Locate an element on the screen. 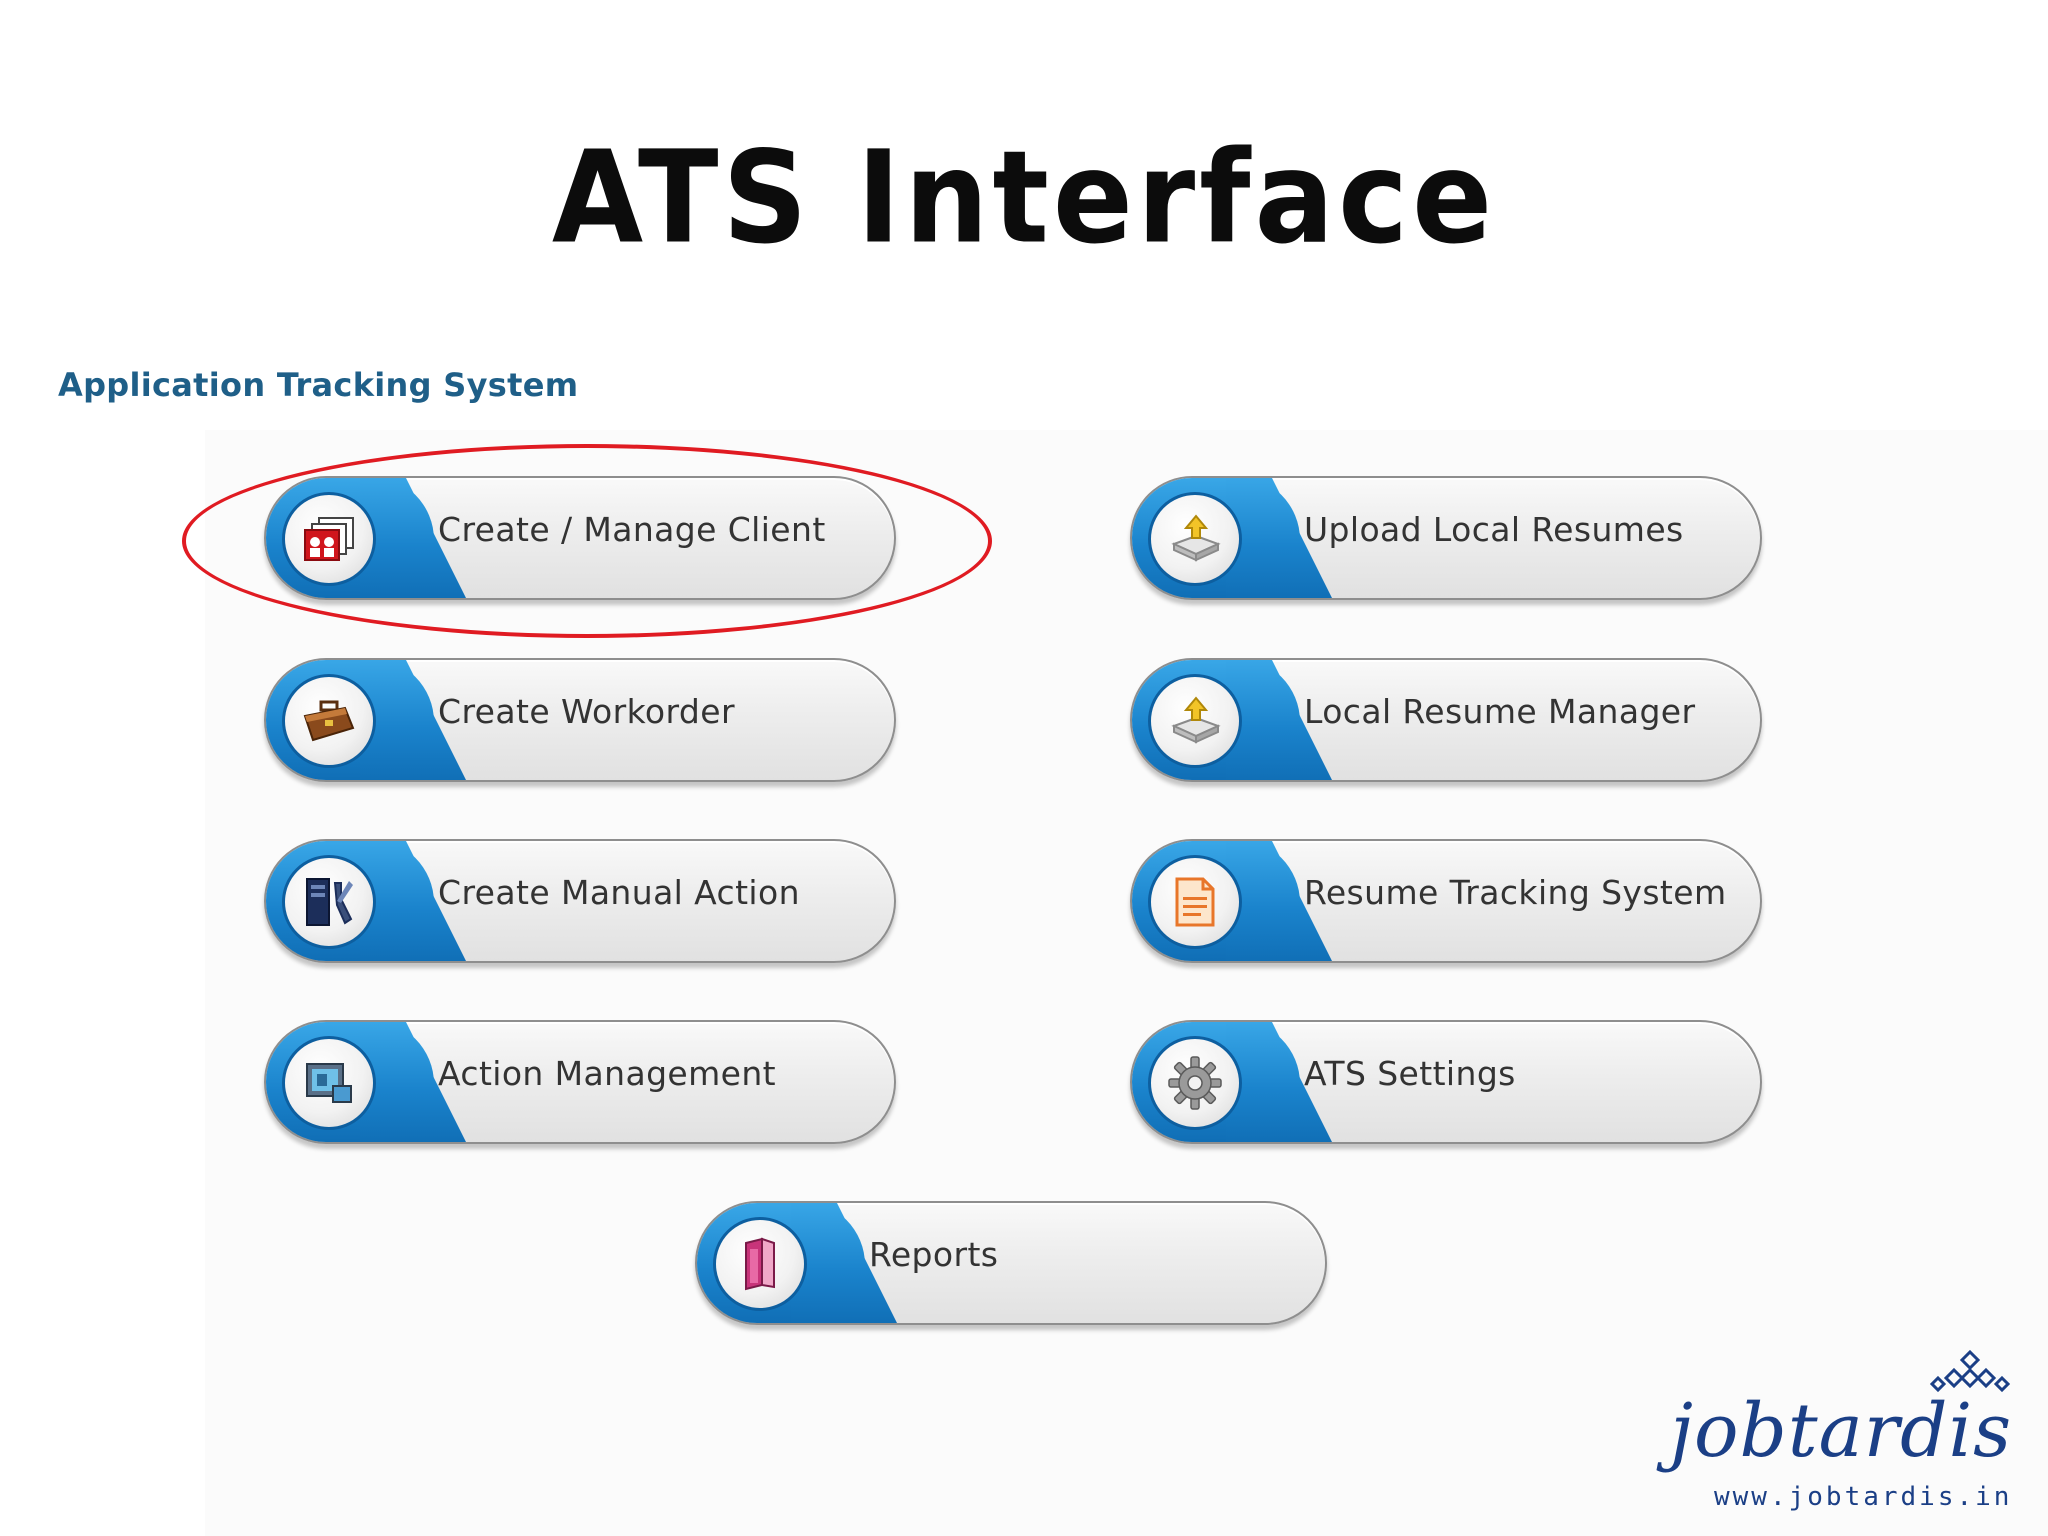 This screenshot has width=2048, height=1536. upload-local-resumes-button: Upload Local Resumes is located at coordinates (1446, 538).